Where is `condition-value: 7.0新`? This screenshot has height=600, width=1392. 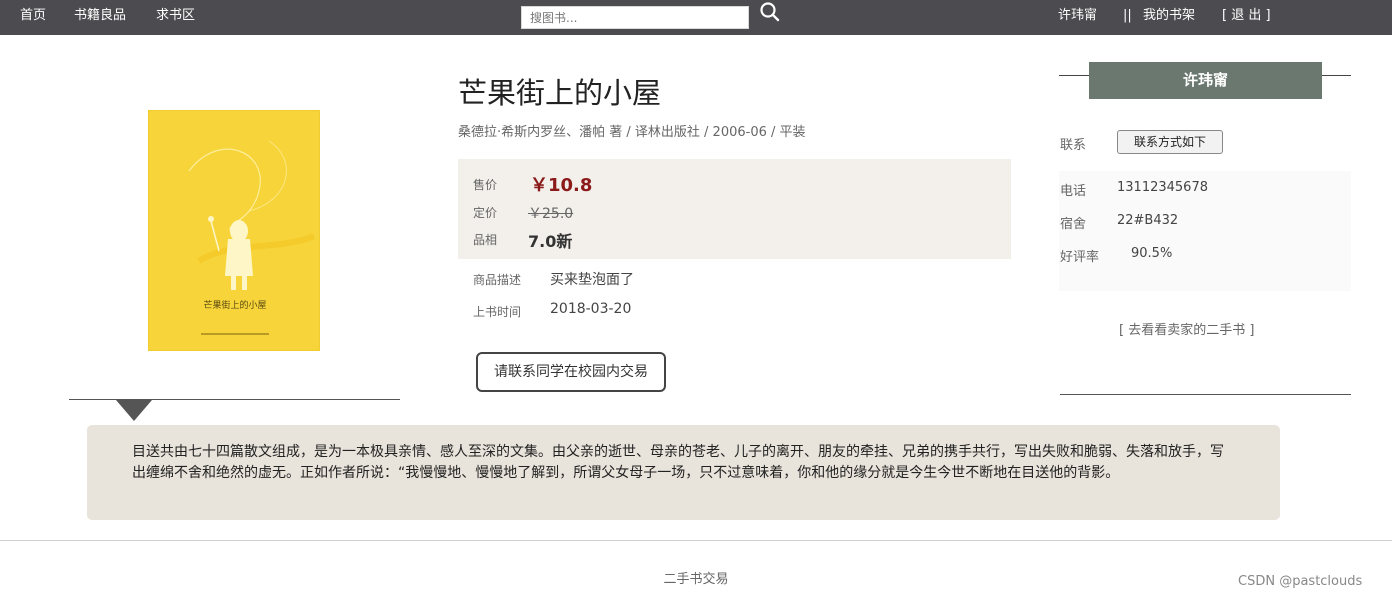 condition-value: 7.0新 is located at coordinates (550, 241).